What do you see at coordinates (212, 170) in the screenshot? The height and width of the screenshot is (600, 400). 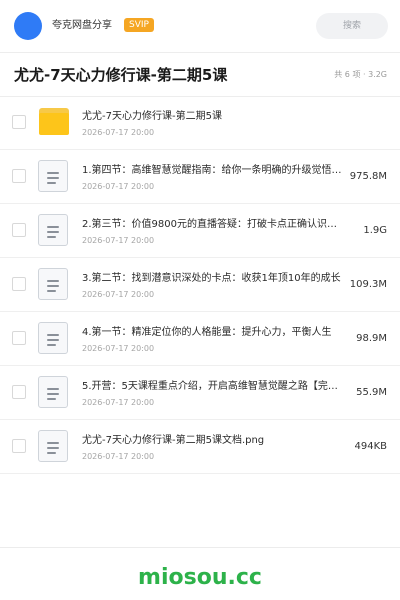 I see `file-name: 1.第四节：高维智慧觉醒指南：给你一条明确的升级觉悟之路` at bounding box center [212, 170].